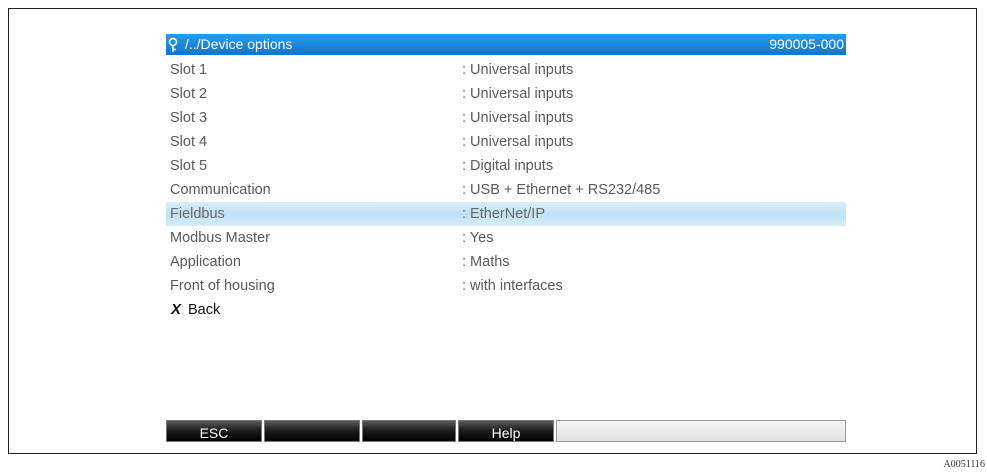  I want to click on list-item-slot-3: Slot 3 : Universal inputs, so click(506, 118).